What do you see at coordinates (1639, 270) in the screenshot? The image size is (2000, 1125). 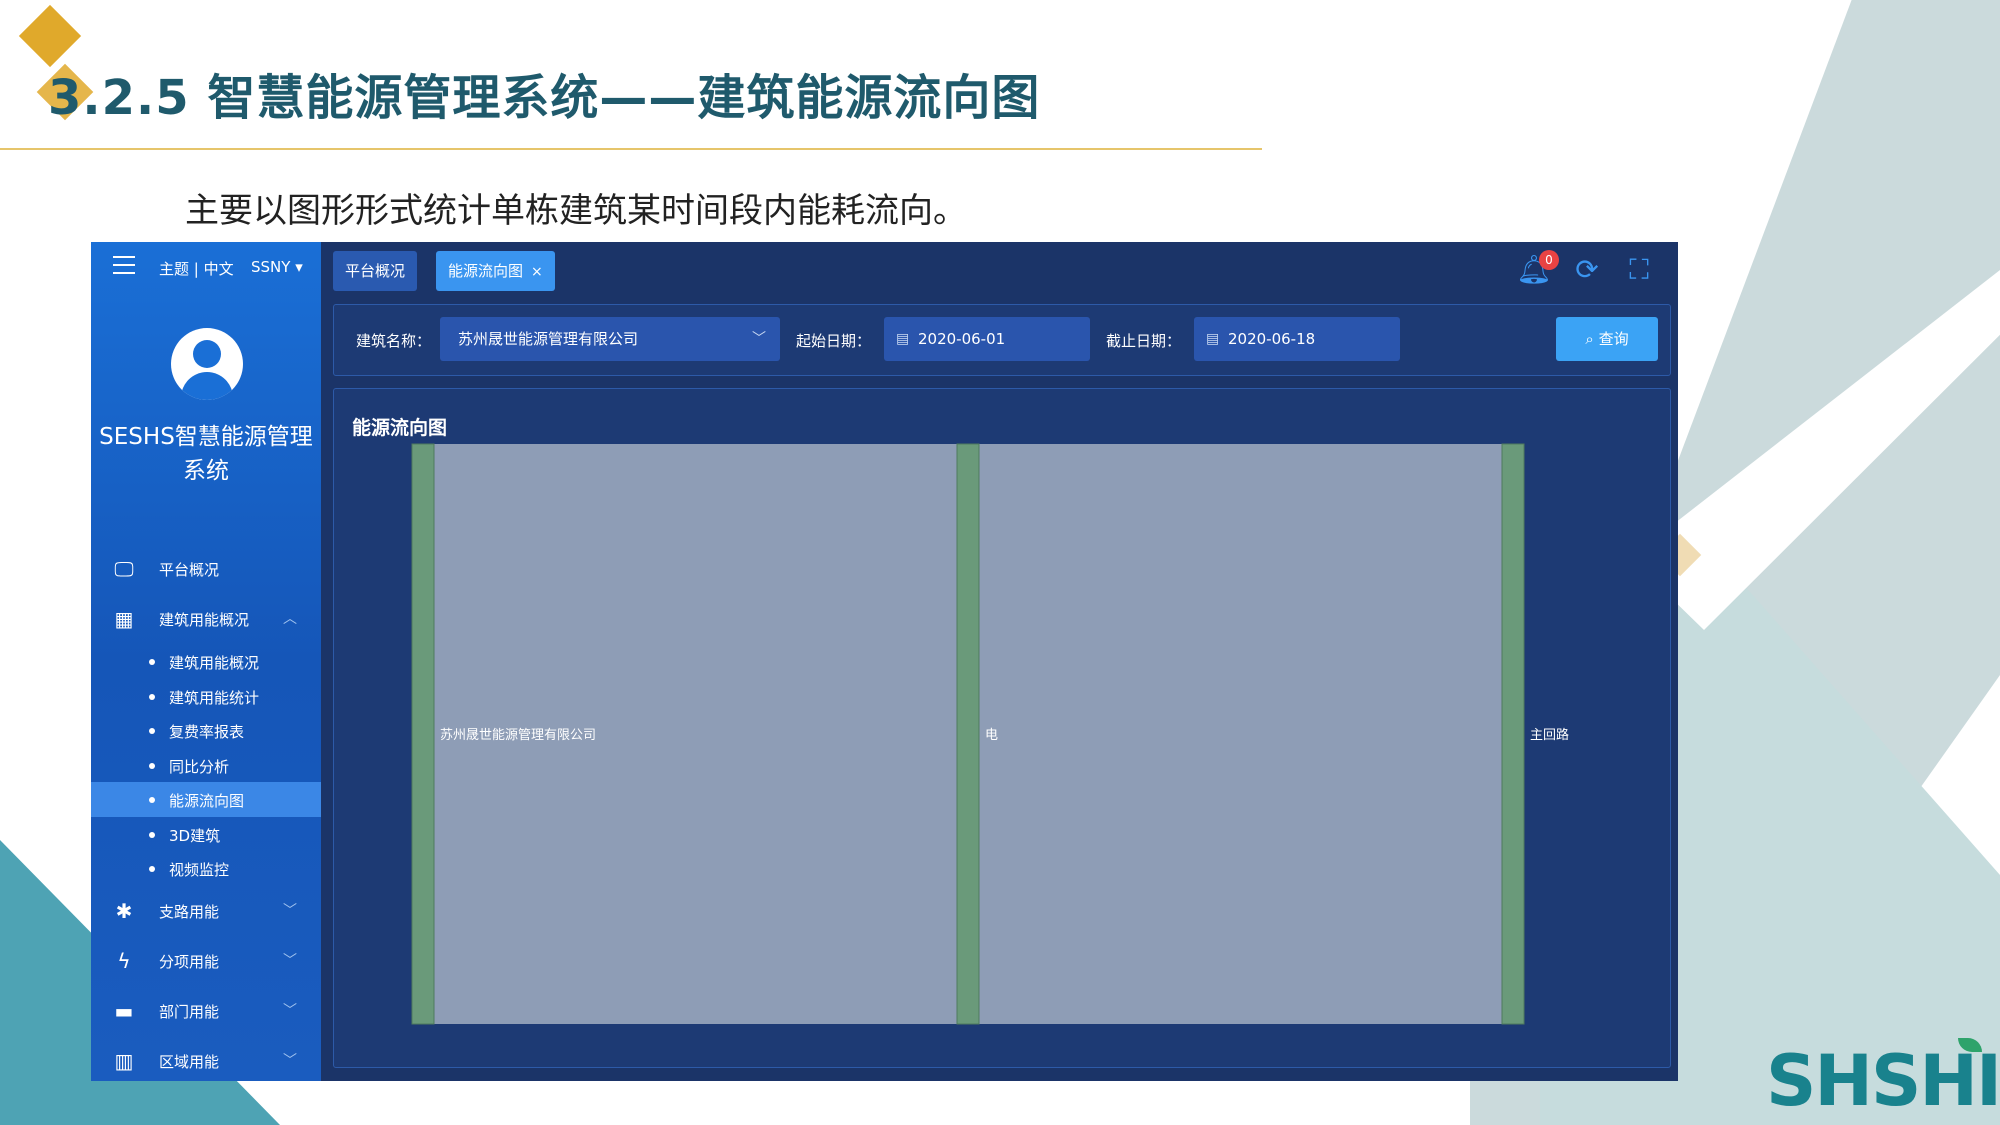 I see `fullscreen-icon: ⛶` at bounding box center [1639, 270].